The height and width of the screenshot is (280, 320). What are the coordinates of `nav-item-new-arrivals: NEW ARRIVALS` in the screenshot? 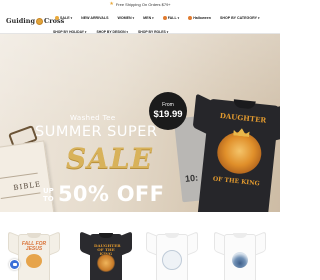 It's located at (94, 18).